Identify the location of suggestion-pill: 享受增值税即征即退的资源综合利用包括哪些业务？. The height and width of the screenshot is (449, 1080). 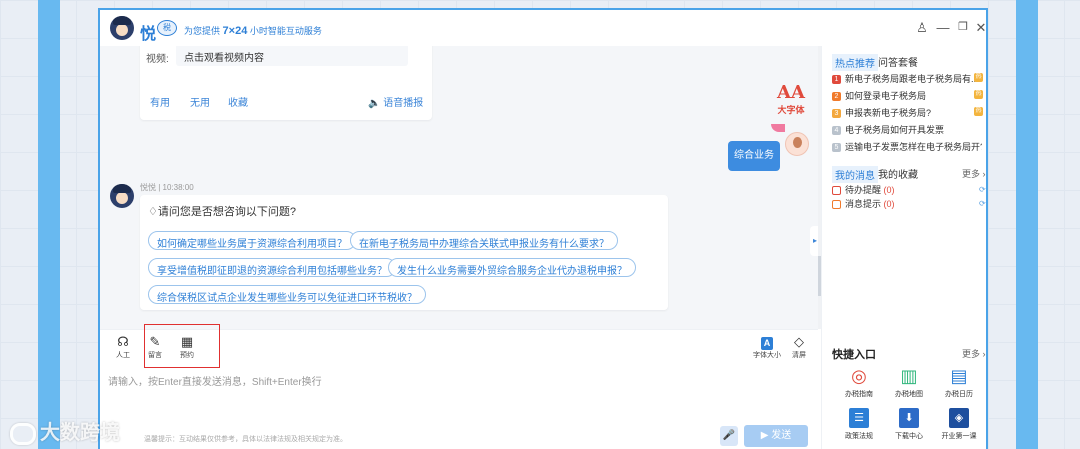
(272, 267).